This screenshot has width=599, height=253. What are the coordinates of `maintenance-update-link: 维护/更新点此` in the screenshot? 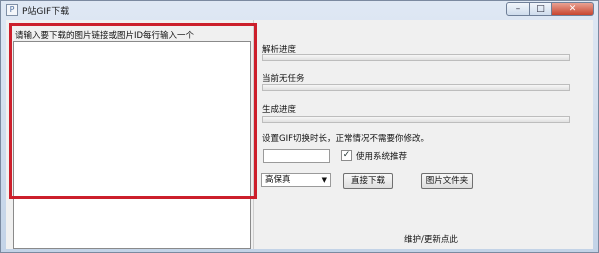 It's located at (431, 239).